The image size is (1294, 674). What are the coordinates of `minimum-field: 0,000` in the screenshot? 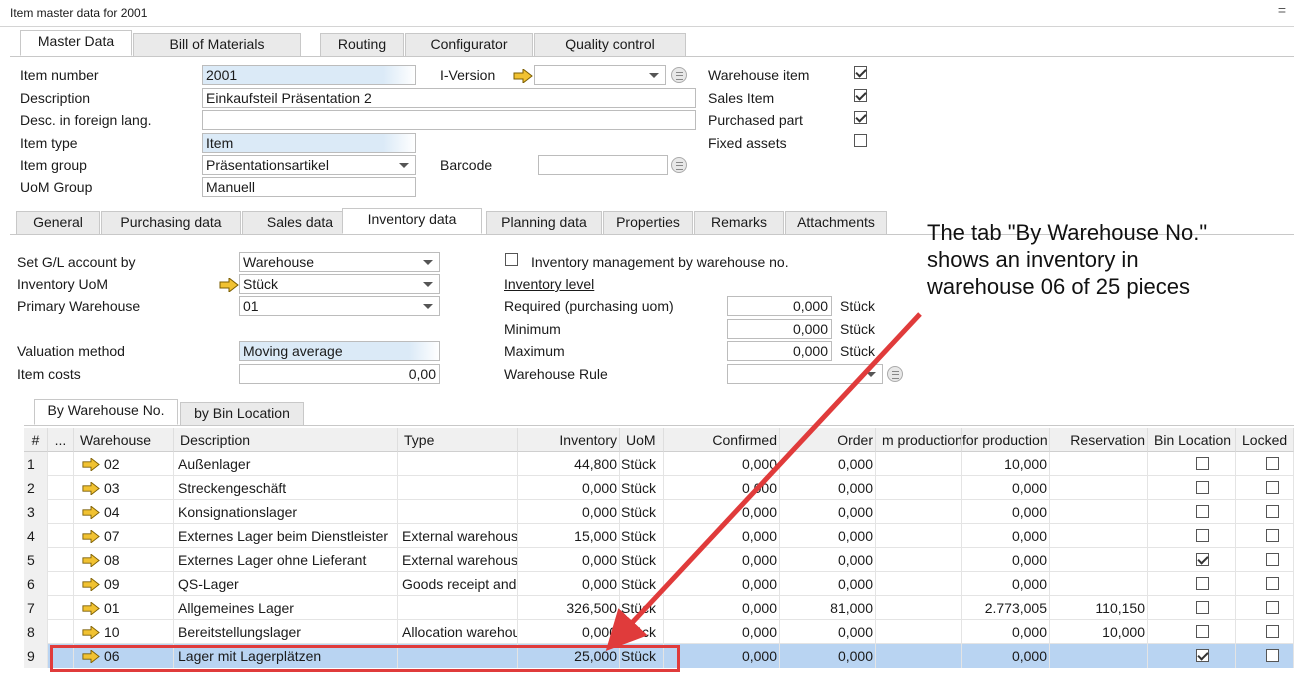 It's located at (779, 329).